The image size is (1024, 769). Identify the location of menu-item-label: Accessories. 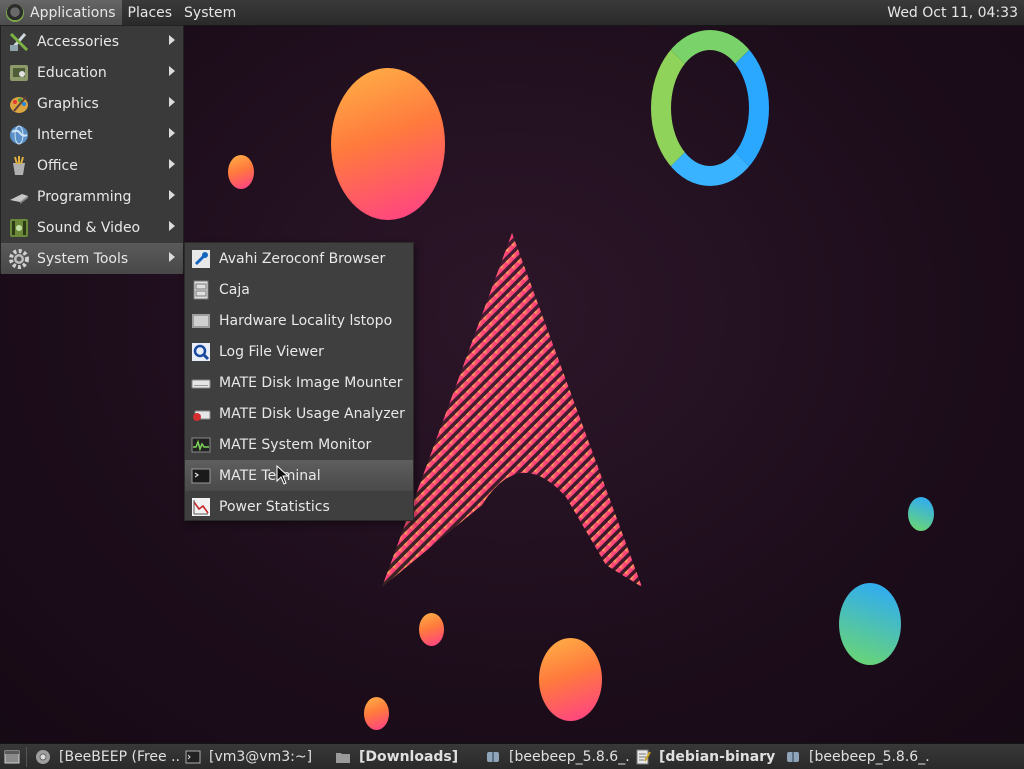
(78, 41).